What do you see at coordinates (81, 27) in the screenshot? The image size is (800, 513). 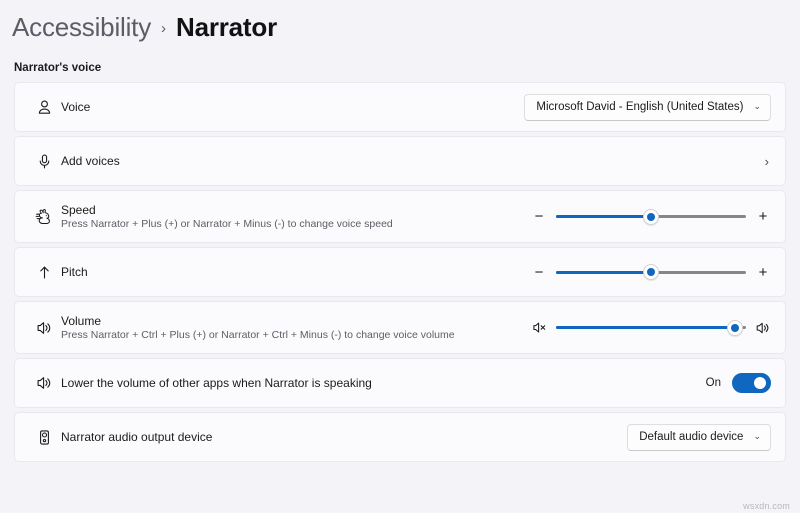 I see `breadcrumb-parent-accessibility: Accessibility` at bounding box center [81, 27].